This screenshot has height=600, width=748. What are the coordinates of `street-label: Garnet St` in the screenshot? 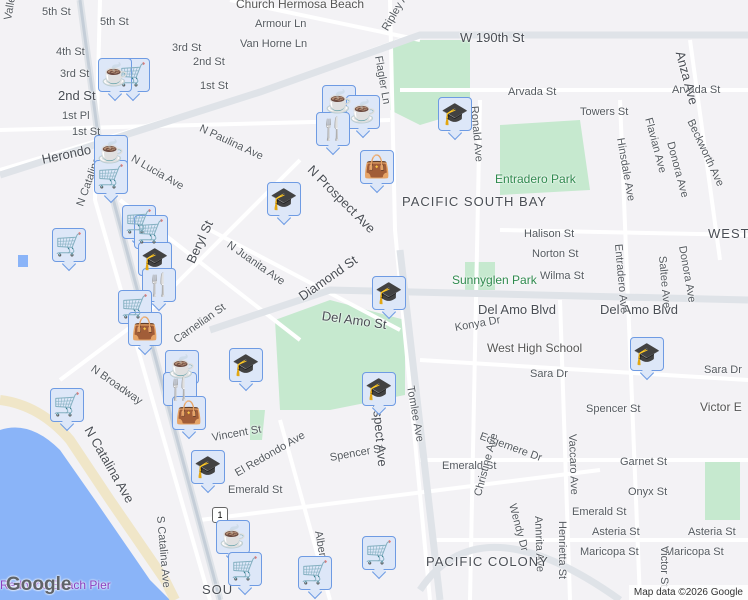 It's located at (644, 462).